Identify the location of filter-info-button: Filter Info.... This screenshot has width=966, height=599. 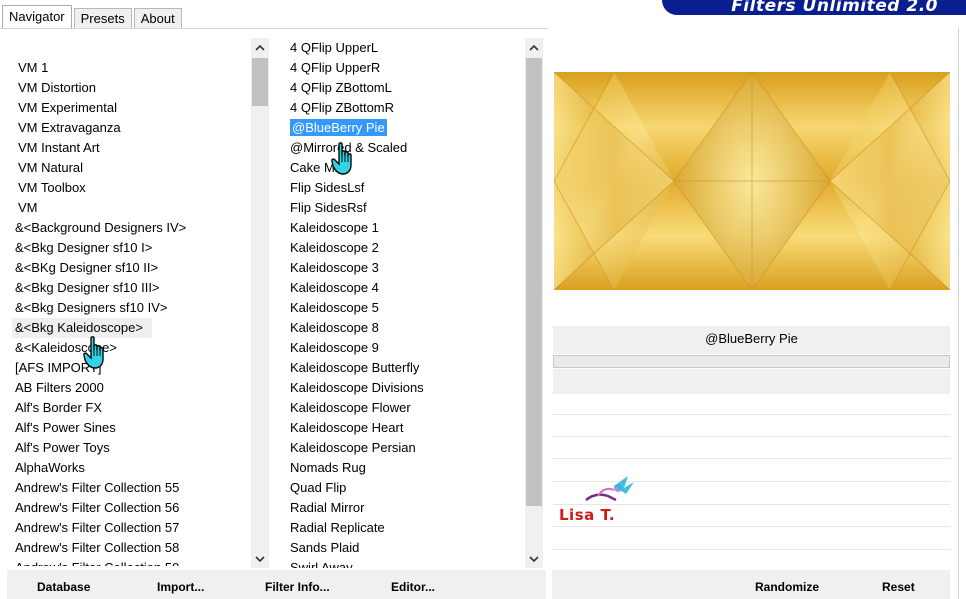
(297, 587).